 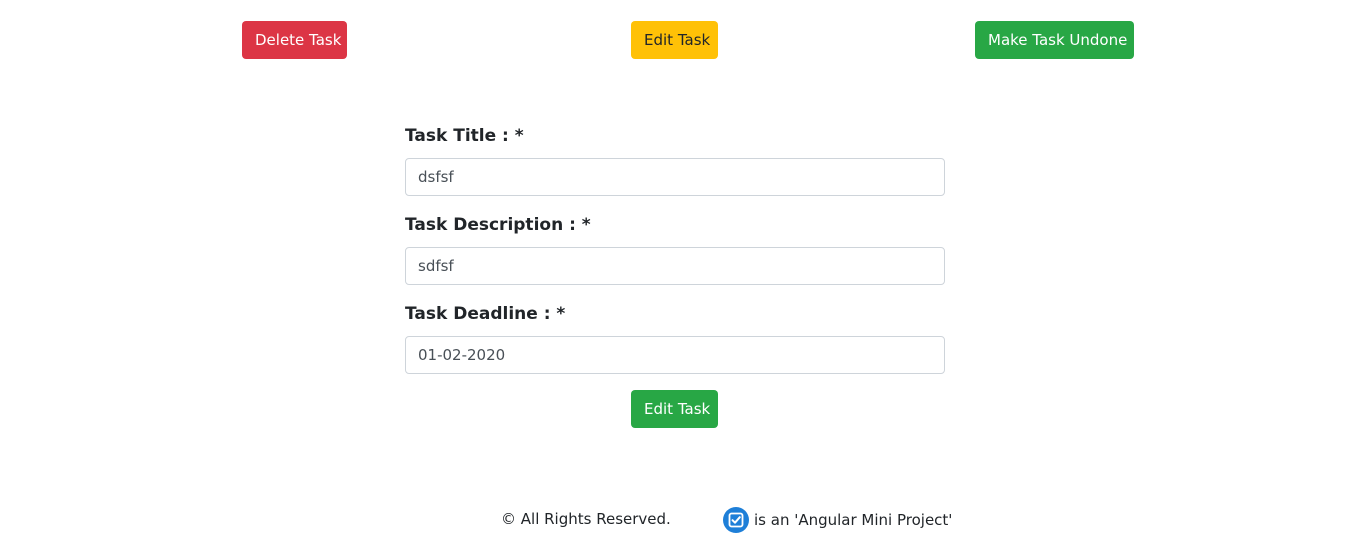 I want to click on task-title-label: Task Title : *, so click(x=464, y=136).